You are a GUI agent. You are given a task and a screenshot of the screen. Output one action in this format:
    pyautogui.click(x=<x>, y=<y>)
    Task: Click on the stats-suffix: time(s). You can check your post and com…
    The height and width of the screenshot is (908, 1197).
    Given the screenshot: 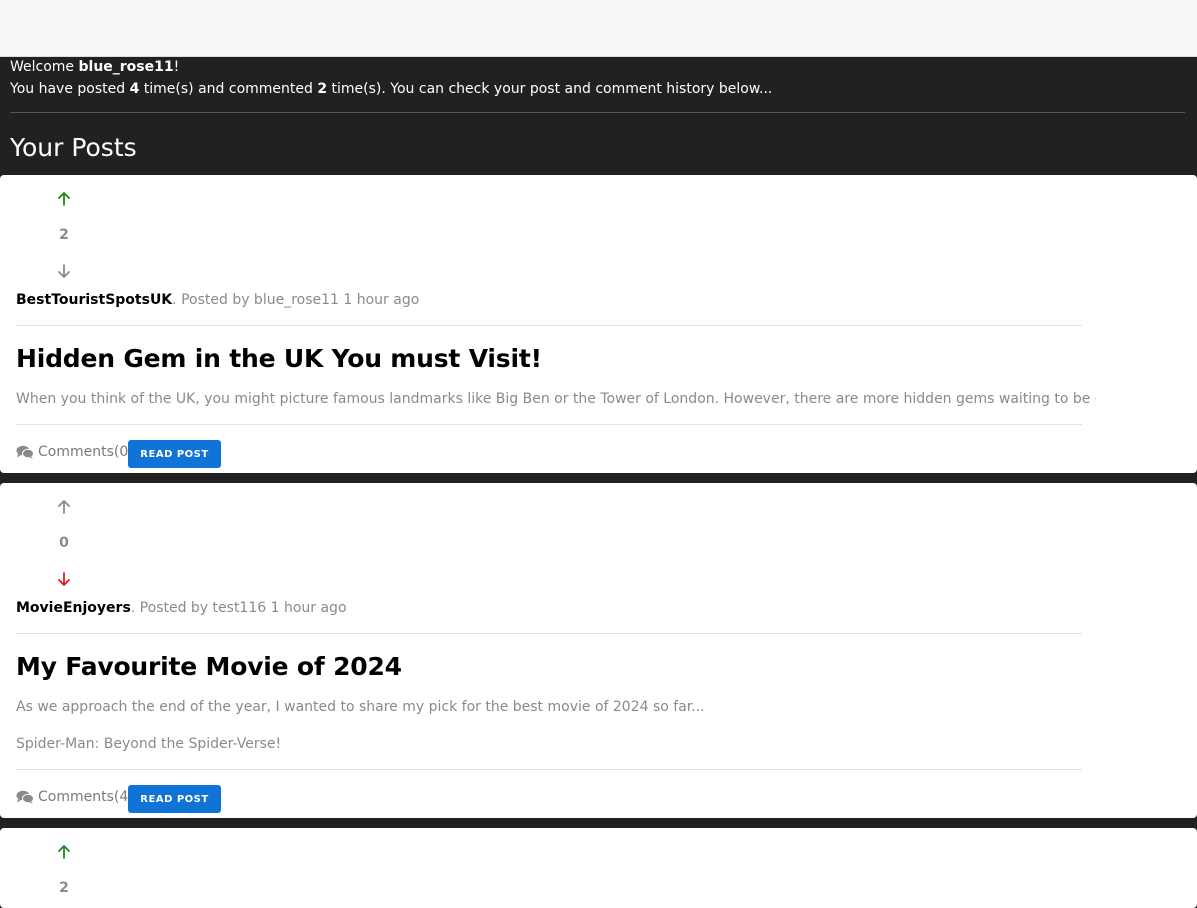 What is the action you would take?
    pyautogui.click(x=550, y=89)
    